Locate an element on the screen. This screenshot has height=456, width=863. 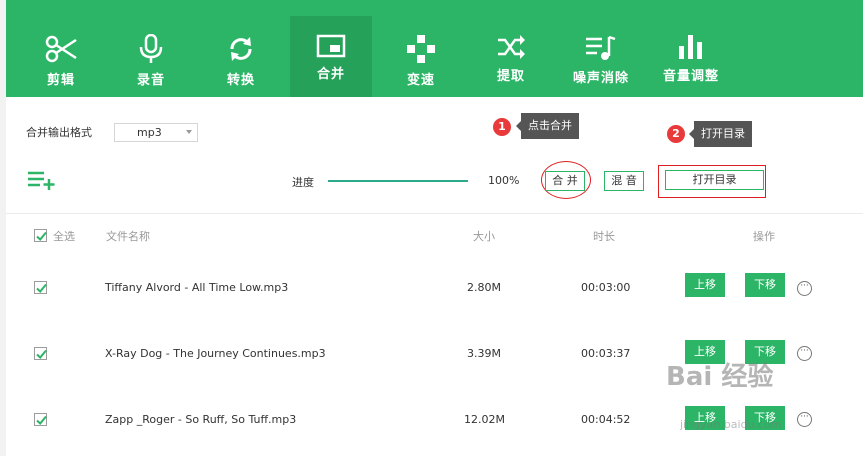
volume-icon is located at coordinates (690, 47).